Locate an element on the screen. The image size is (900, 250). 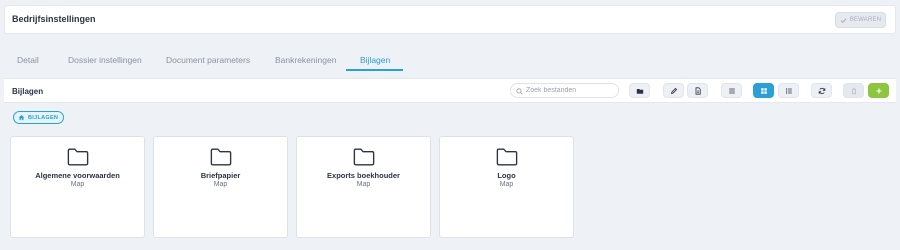
list-lines-icon is located at coordinates (731, 90).